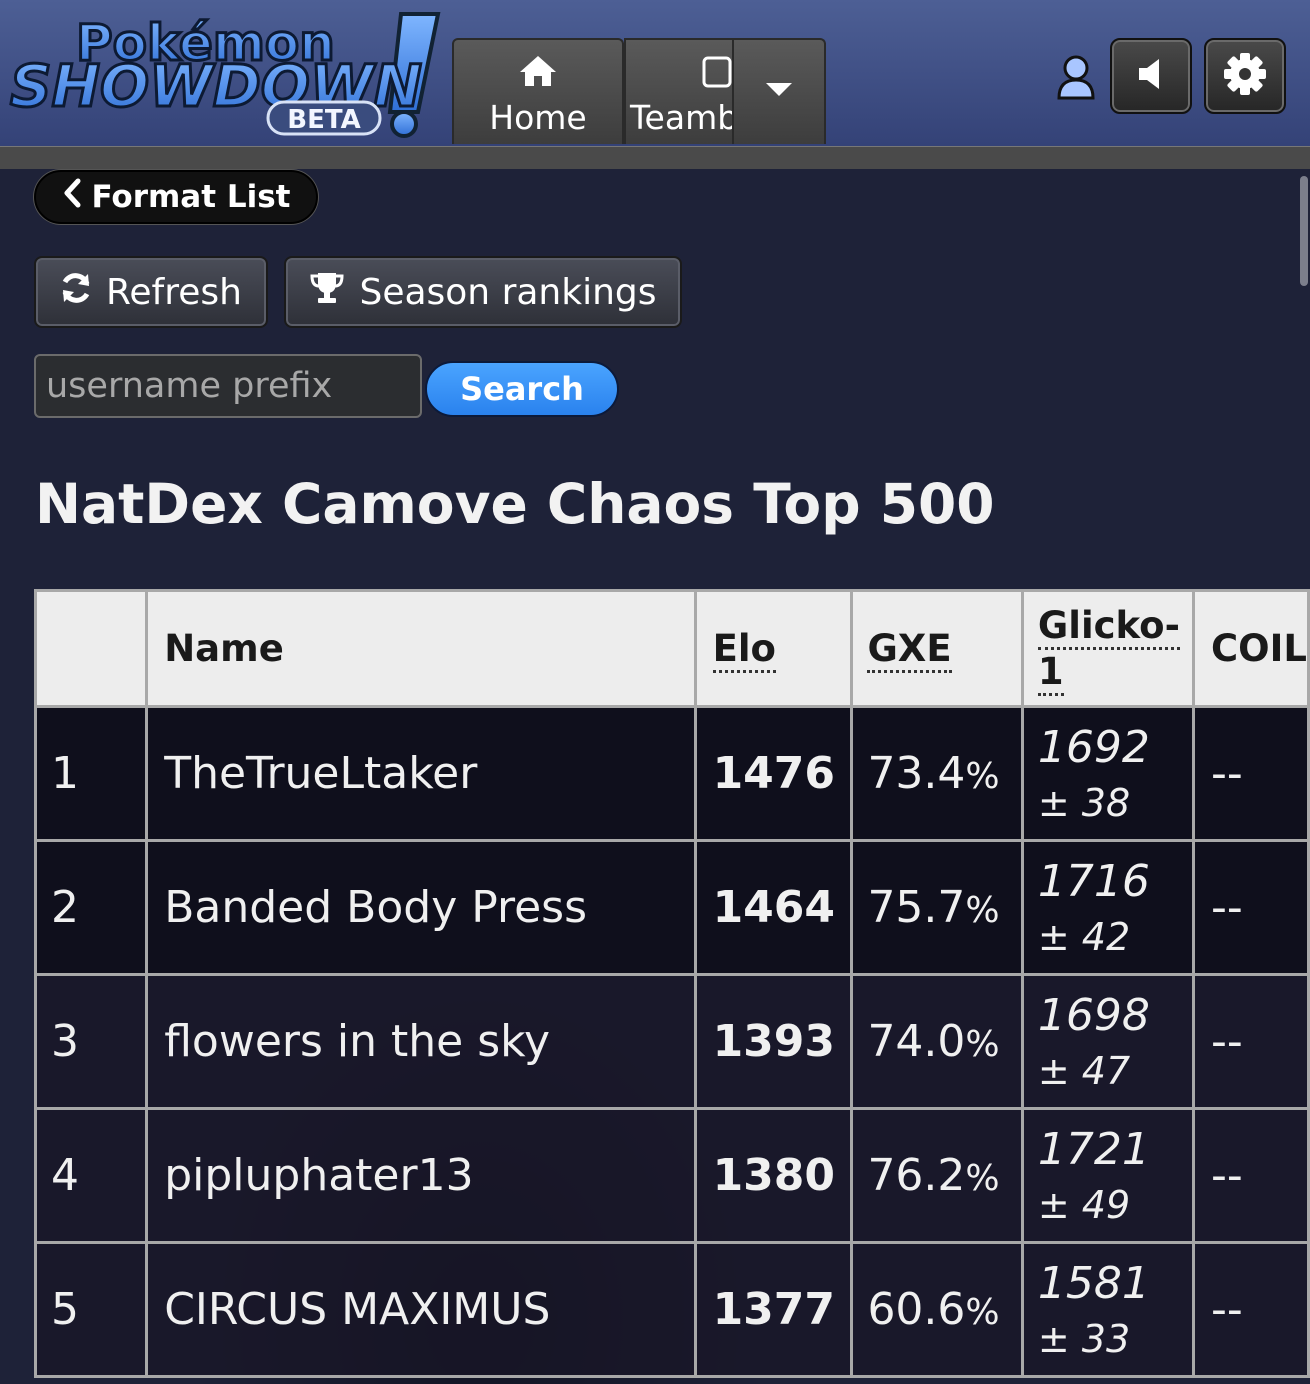 The image size is (1310, 1384). Describe the element at coordinates (1084, 1204) in the screenshot. I see `glicko-deviation: ± 49` at that location.